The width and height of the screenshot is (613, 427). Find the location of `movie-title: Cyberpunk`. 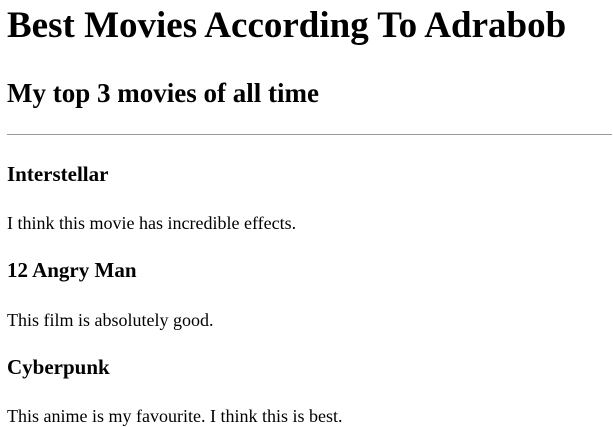

movie-title: Cyberpunk is located at coordinates (58, 367).